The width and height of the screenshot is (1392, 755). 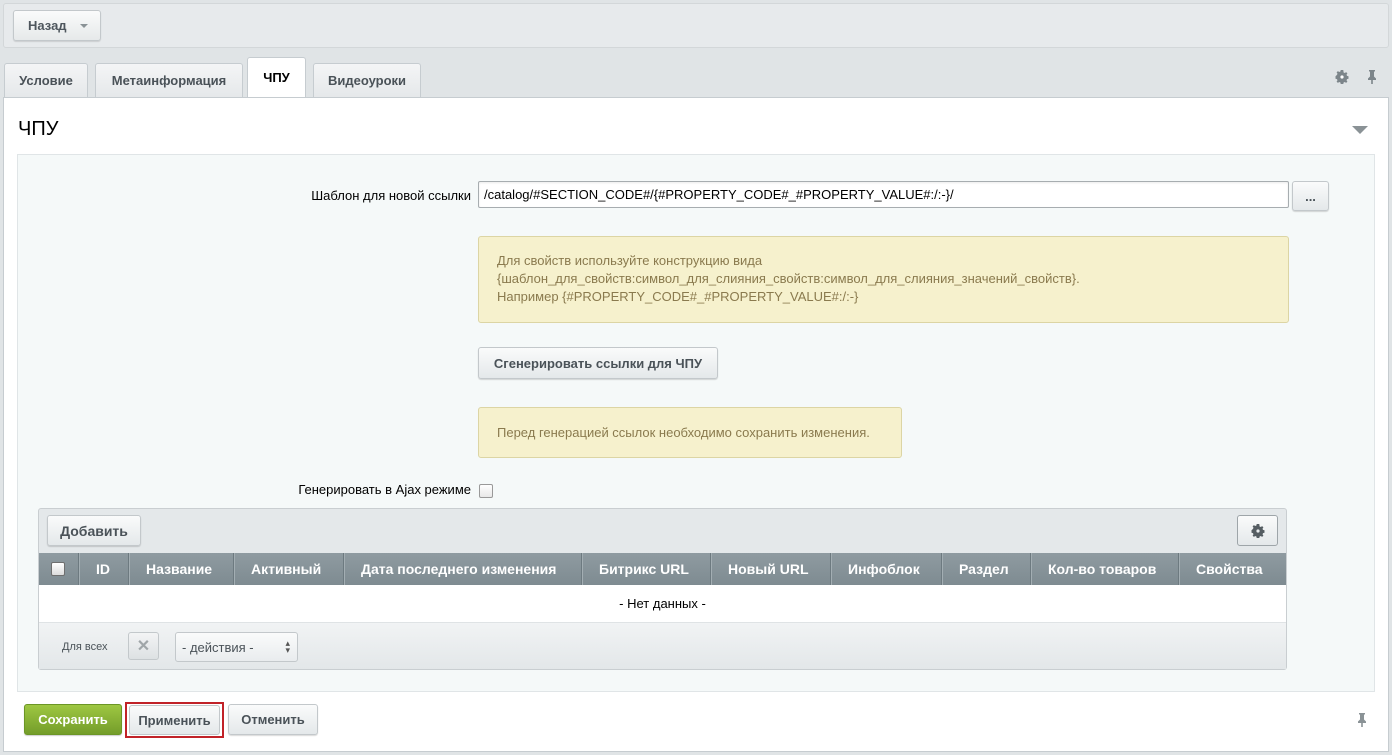 What do you see at coordinates (1105, 569) in the screenshot?
I see `column-header: Кол-во товаров` at bounding box center [1105, 569].